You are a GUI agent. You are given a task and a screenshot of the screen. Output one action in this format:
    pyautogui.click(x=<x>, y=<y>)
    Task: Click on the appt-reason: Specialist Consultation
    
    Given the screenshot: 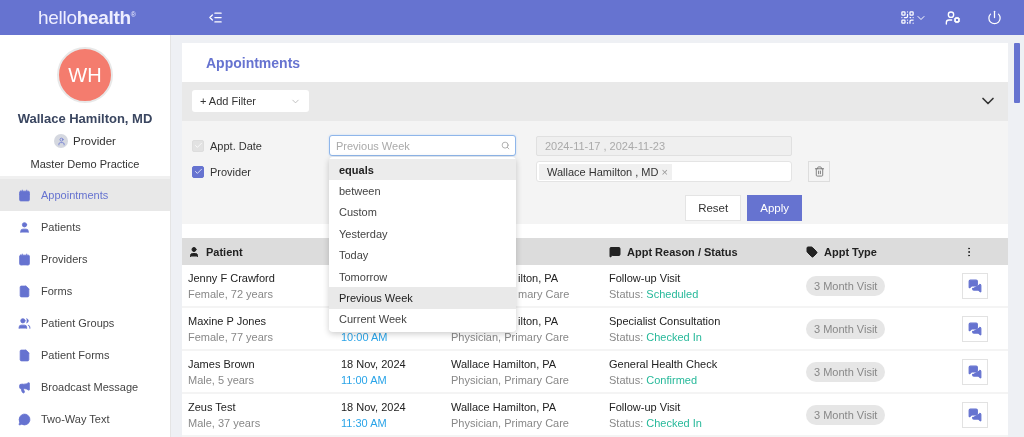 What is the action you would take?
    pyautogui.click(x=665, y=320)
    